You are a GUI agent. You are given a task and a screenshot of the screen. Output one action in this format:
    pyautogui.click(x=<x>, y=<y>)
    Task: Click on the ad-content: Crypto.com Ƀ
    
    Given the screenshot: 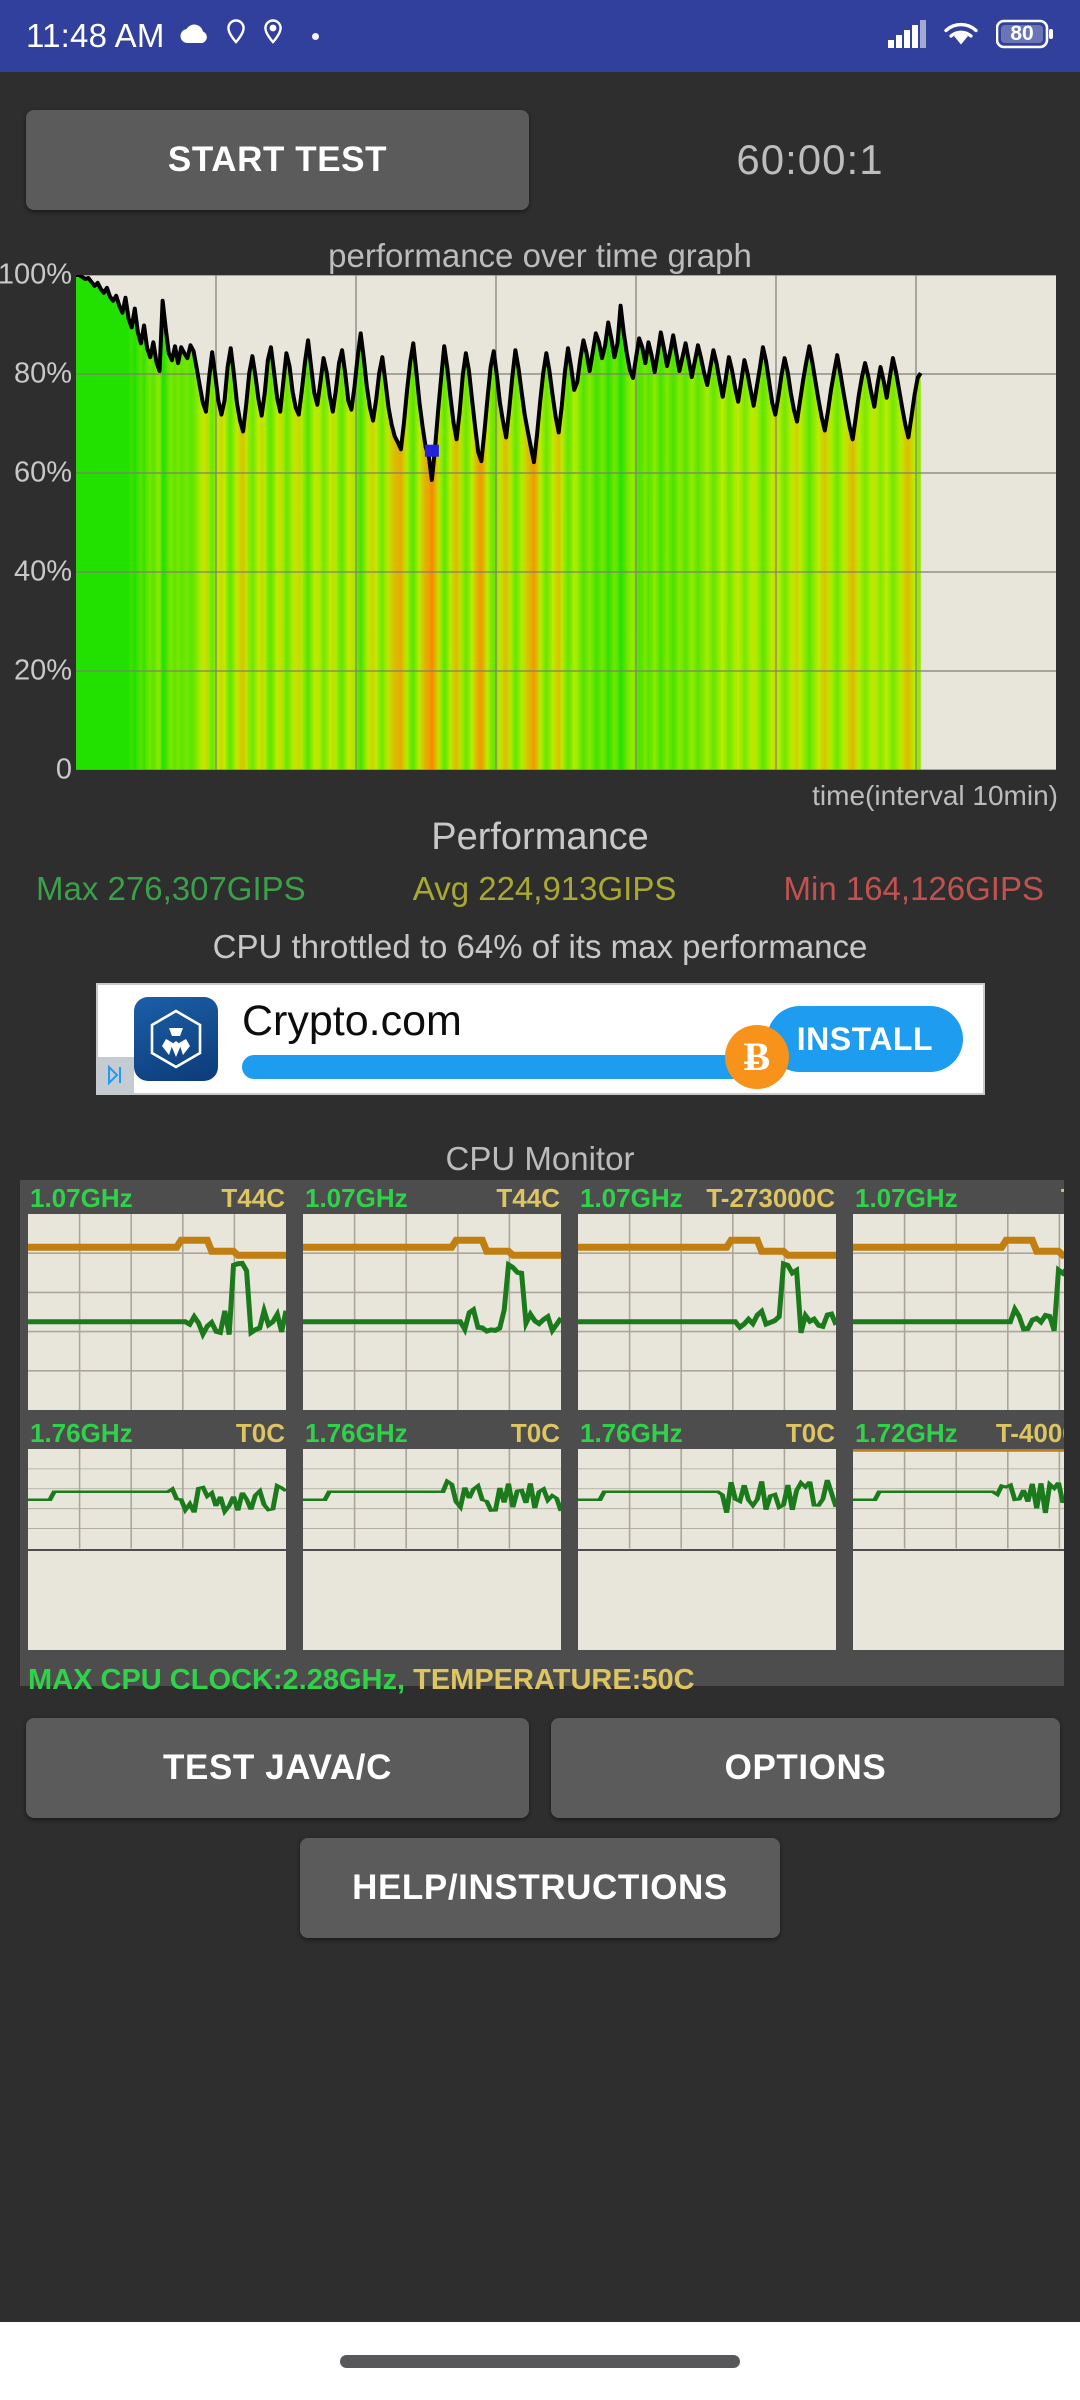 What is the action you would take?
    pyautogui.click(x=503, y=1042)
    